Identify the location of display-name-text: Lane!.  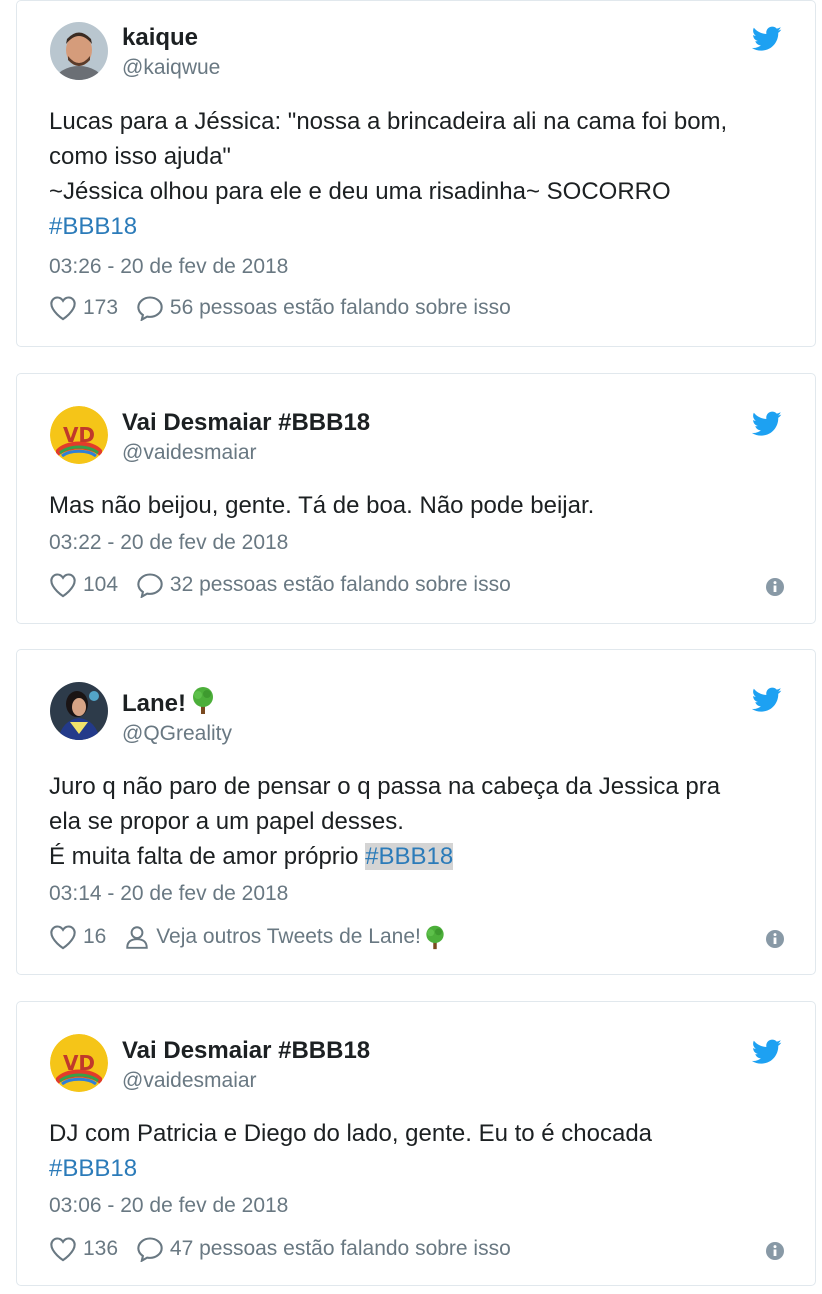
(154, 703).